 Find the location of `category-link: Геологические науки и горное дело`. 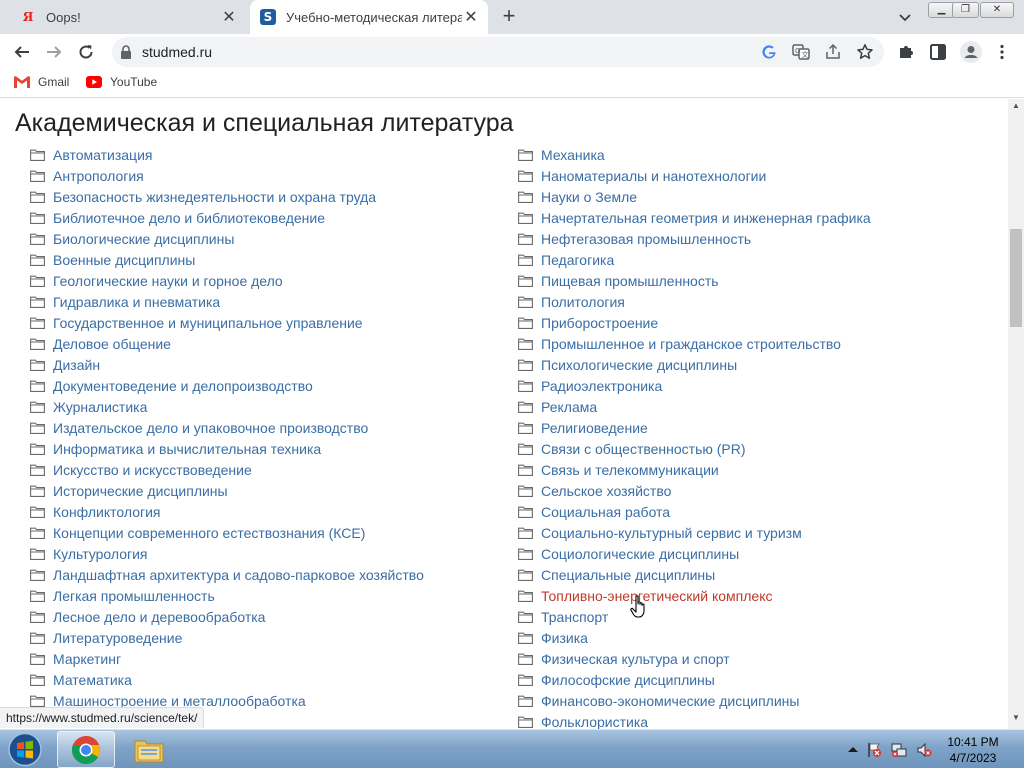

category-link: Геологические науки и горное дело is located at coordinates (168, 281).